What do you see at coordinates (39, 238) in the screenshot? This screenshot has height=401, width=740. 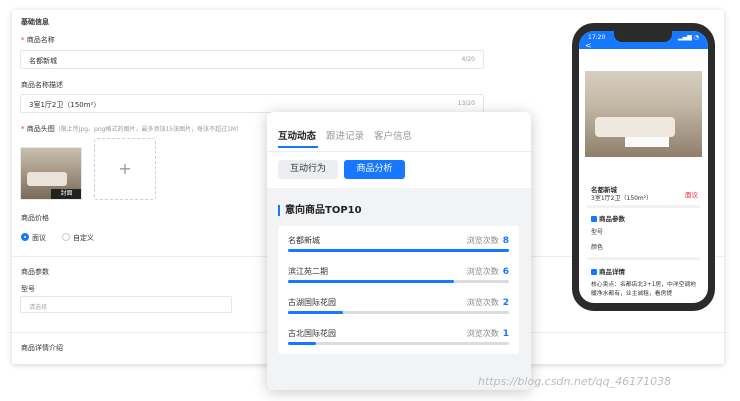 I see `price-option-label: 面议` at bounding box center [39, 238].